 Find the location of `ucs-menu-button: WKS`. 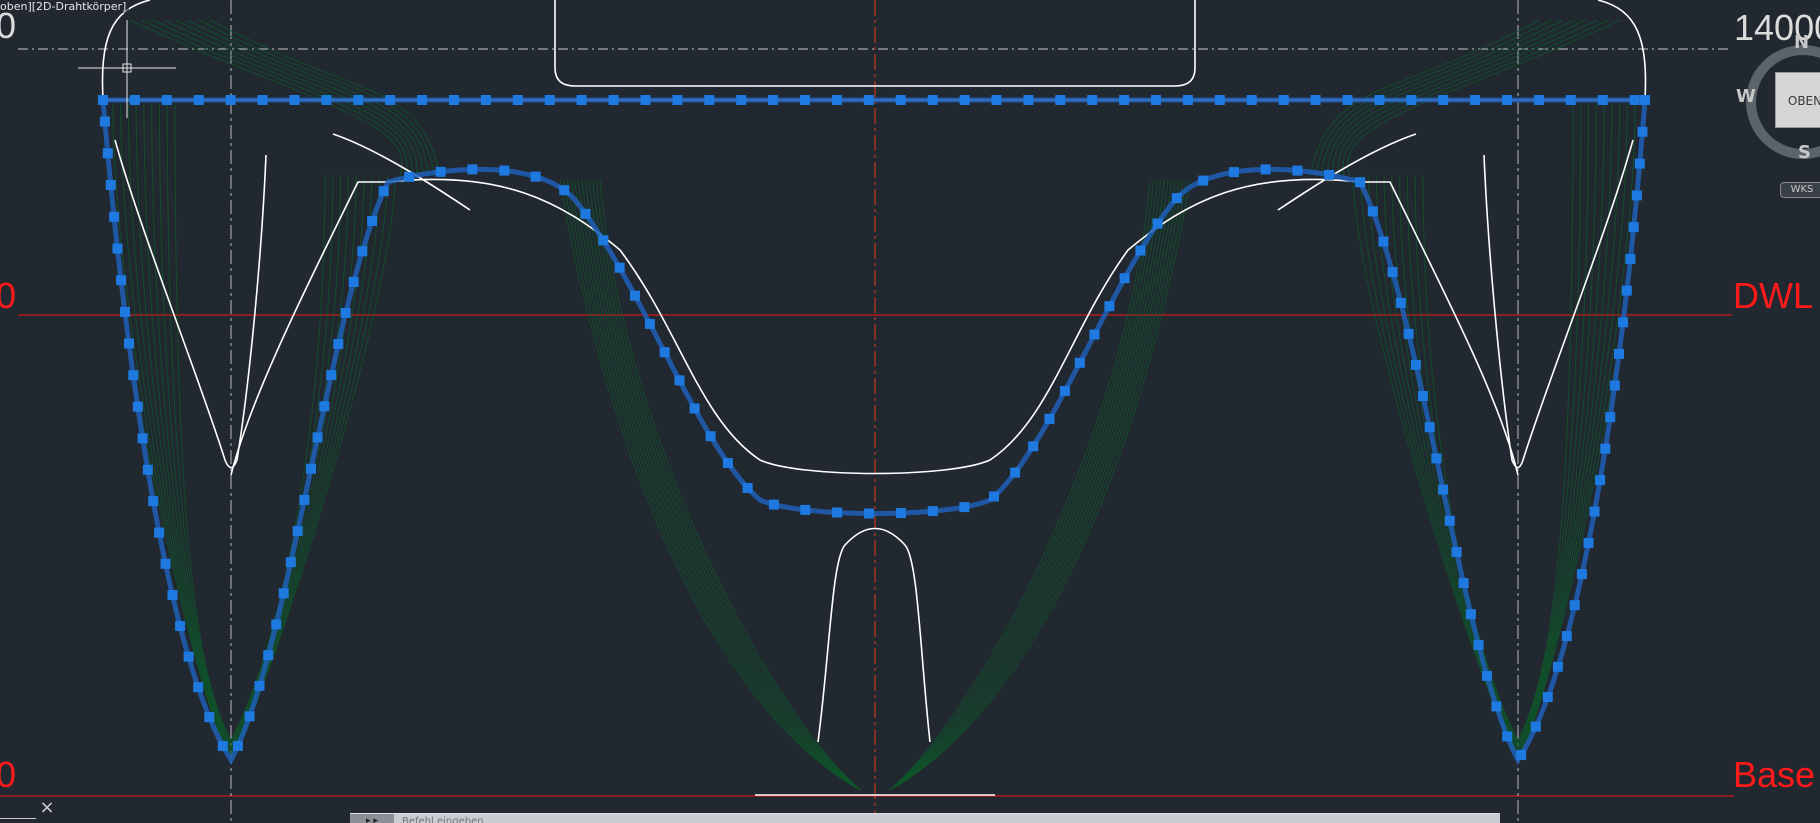

ucs-menu-button: WKS is located at coordinates (1800, 190).